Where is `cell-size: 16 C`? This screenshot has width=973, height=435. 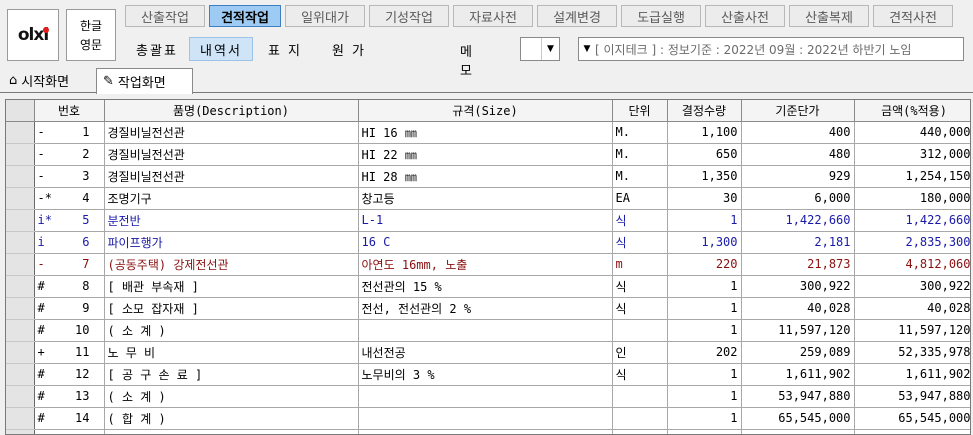
cell-size: 16 C is located at coordinates (485, 242).